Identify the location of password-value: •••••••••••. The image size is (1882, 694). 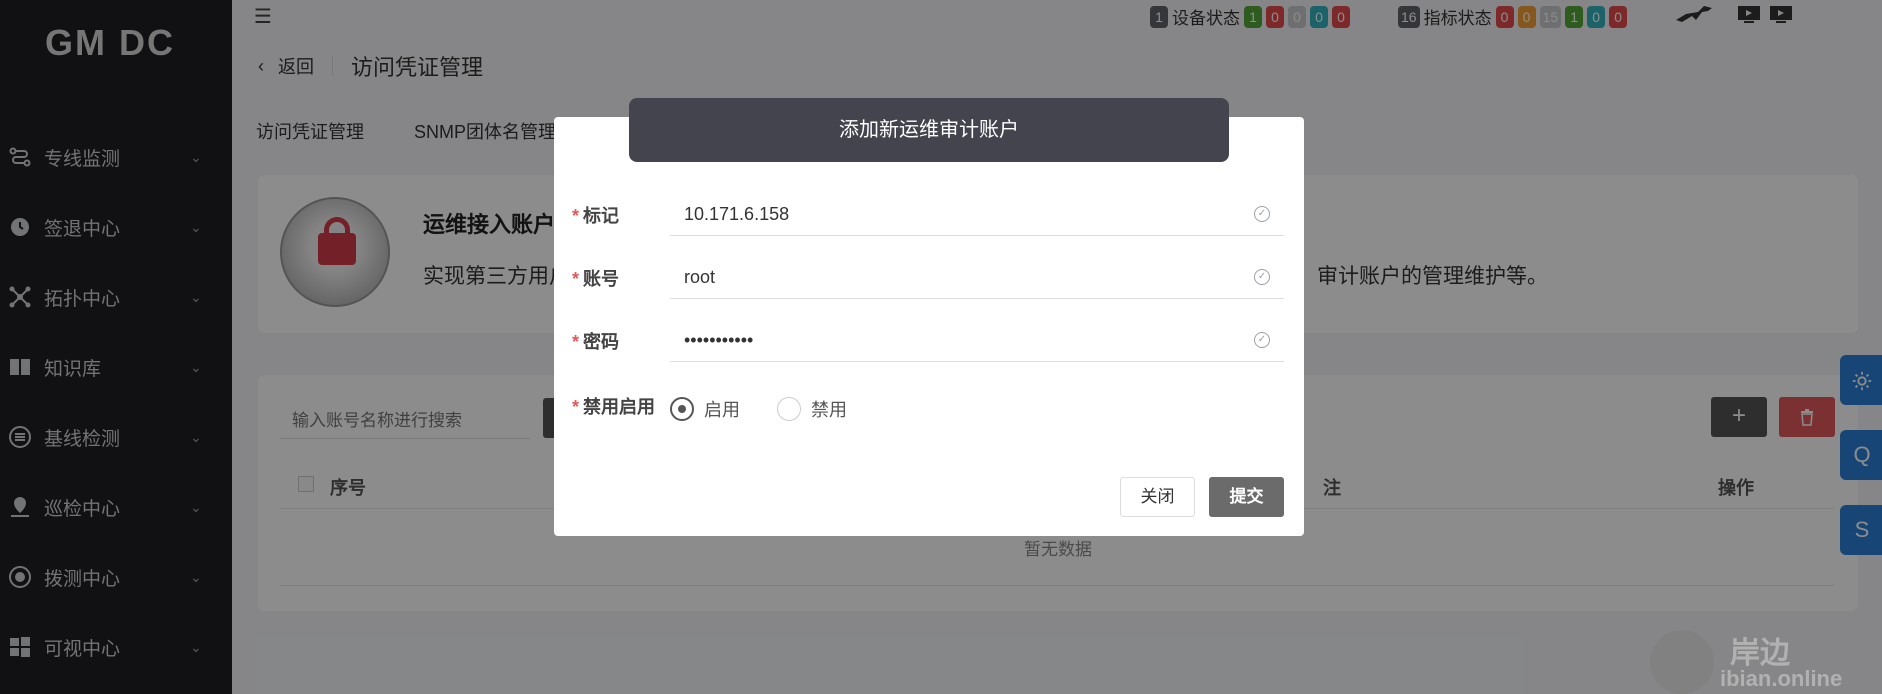
(719, 340).